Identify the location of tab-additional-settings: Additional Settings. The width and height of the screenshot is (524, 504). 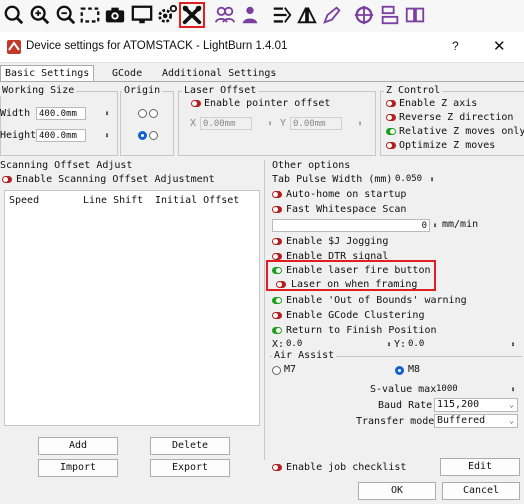
(219, 73).